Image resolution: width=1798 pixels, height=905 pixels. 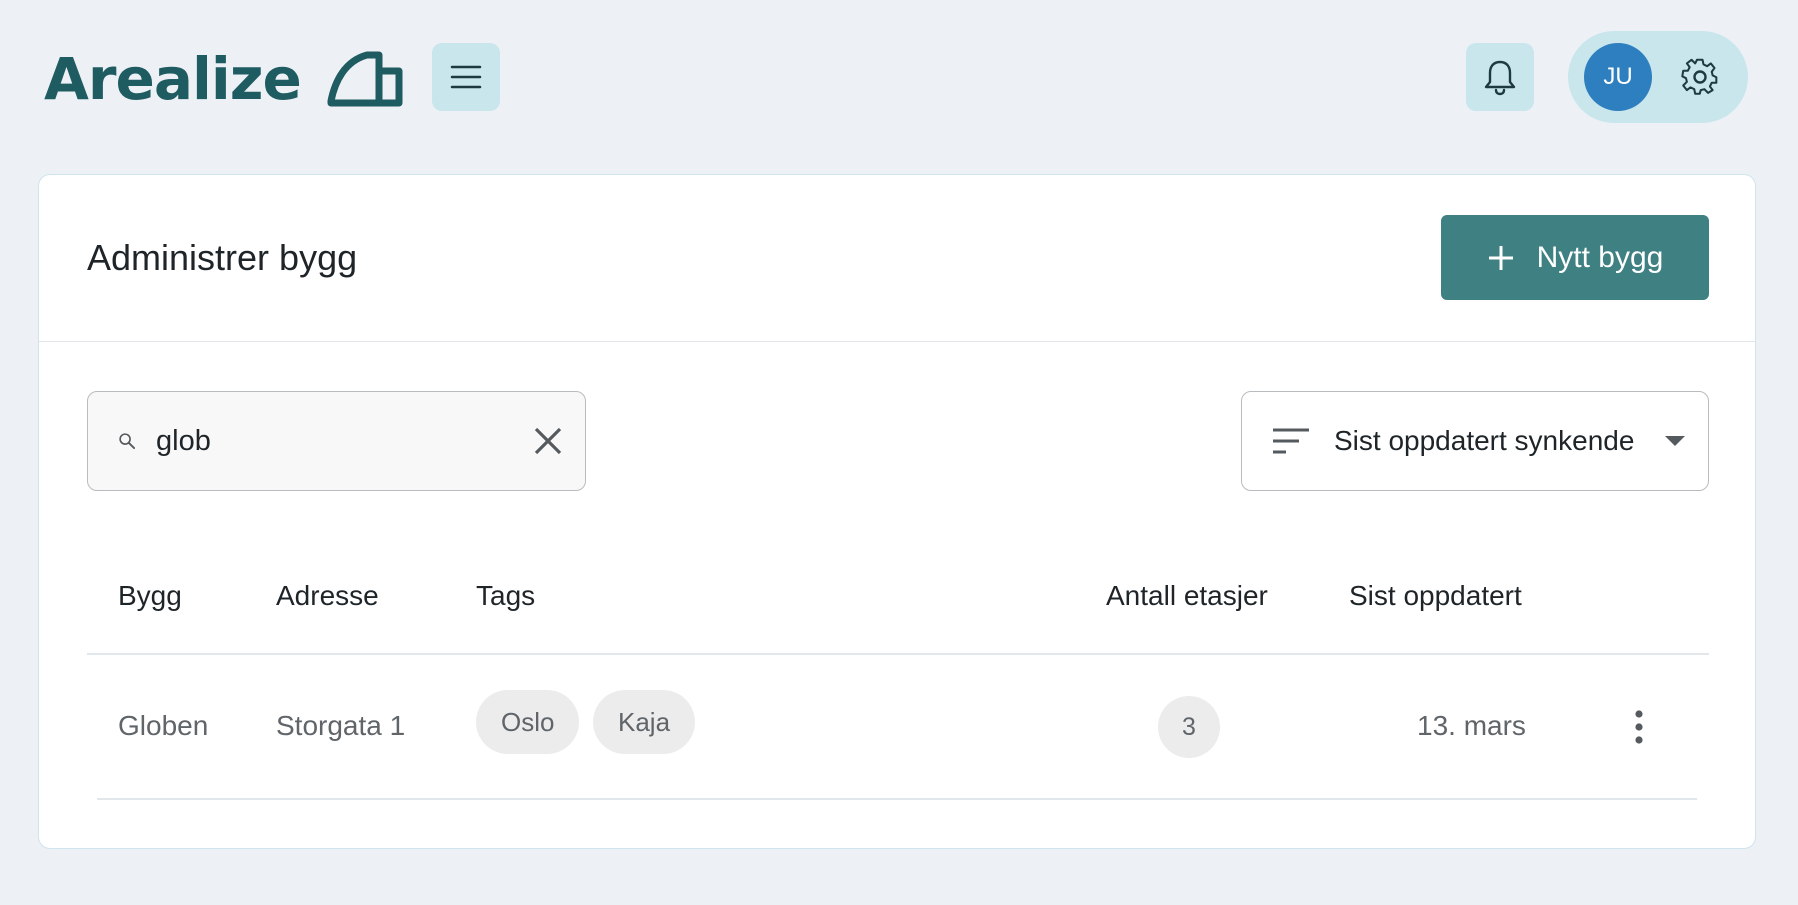 I want to click on column-header-adresse: Adresse, so click(x=327, y=596).